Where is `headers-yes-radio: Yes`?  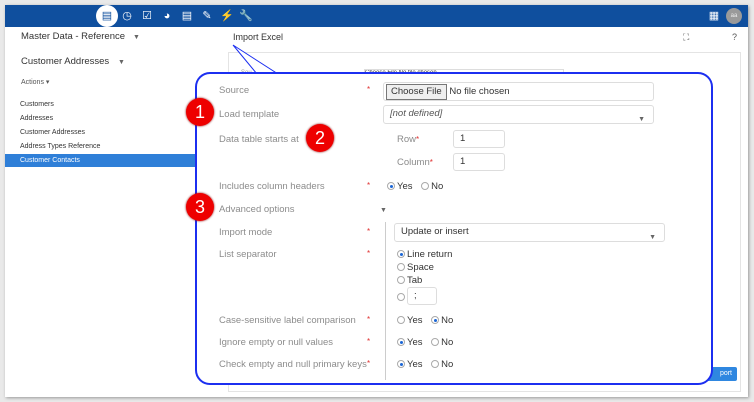 headers-yes-radio: Yes is located at coordinates (400, 186).